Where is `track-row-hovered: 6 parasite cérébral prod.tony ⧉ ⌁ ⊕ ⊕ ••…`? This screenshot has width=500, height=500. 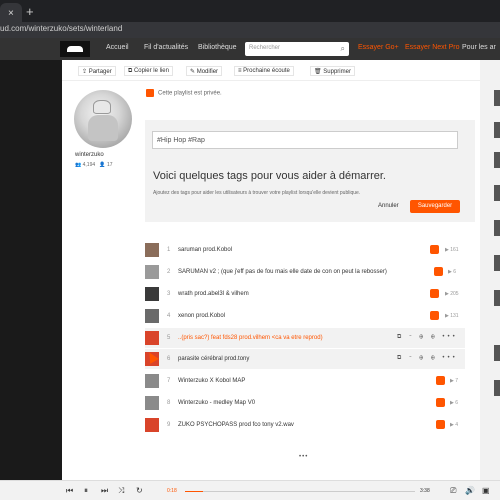
track-row-hovered: 6 parasite cérébral prod.tony ⧉ ⌁ ⊕ ⊕ ••… is located at coordinates (305, 359).